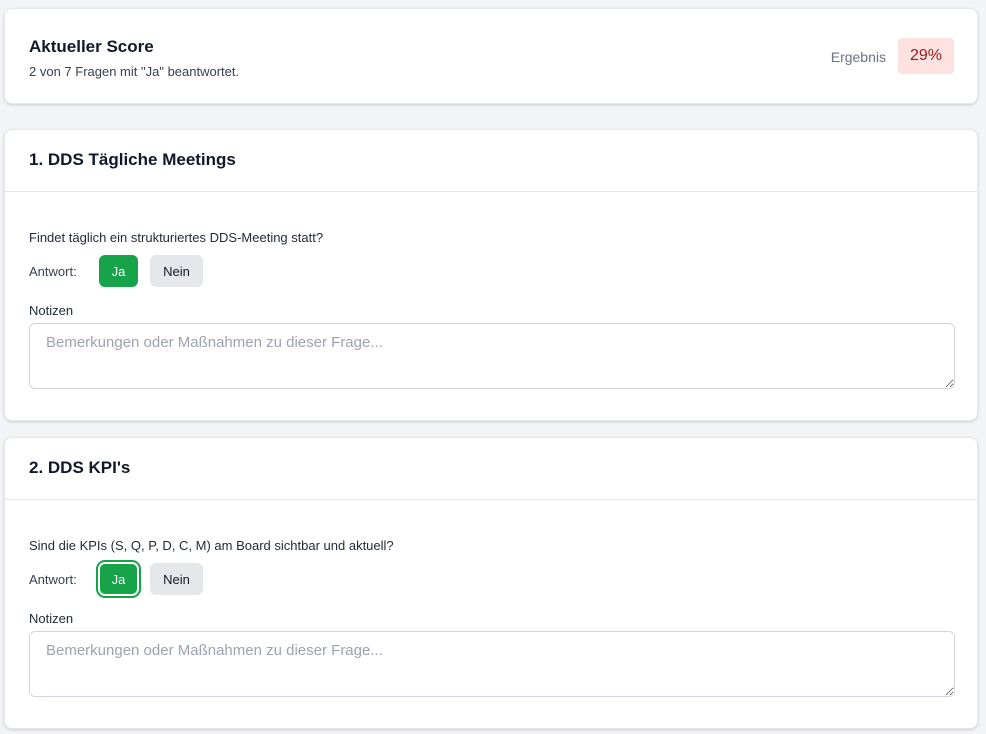 This screenshot has height=734, width=986. I want to click on score-title: Aktueller Score, so click(91, 46).